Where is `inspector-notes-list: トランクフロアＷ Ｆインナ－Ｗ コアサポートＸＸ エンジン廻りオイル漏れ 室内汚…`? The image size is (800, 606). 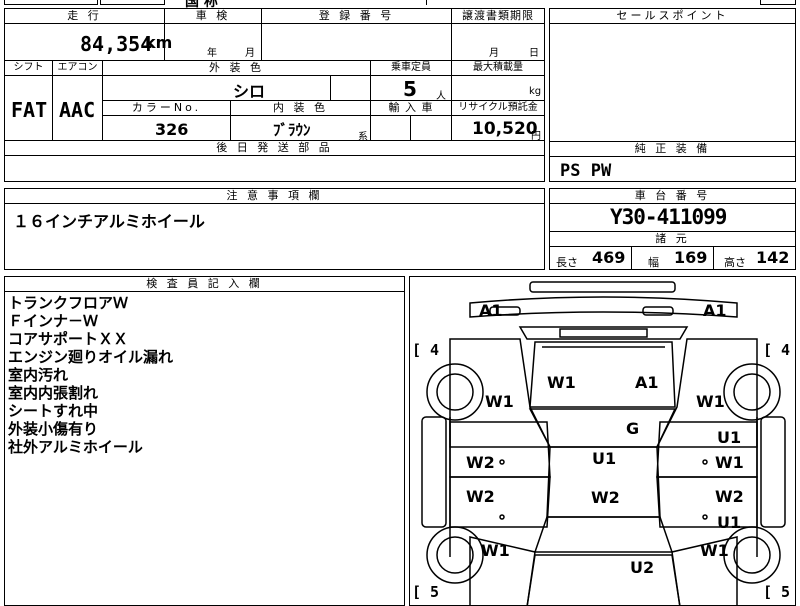
inspector-notes-list: トランクフロアＷ Ｆインナ－Ｗ コアサポートＸＸ エンジン廻りオイル漏れ 室内汚… is located at coordinates (90, 375).